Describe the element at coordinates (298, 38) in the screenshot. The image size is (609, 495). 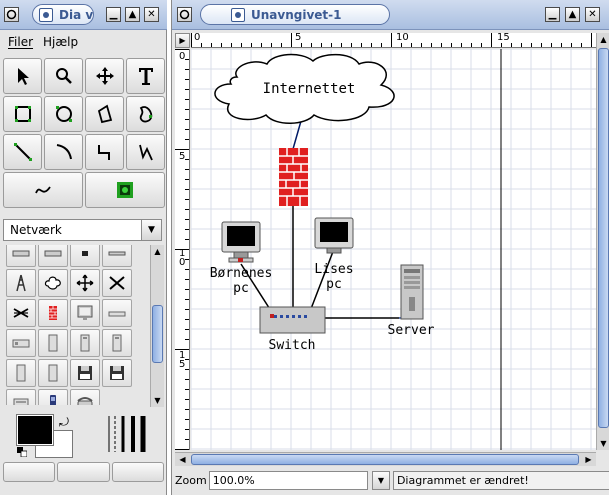
I see `hruler-label-5: 5` at that location.